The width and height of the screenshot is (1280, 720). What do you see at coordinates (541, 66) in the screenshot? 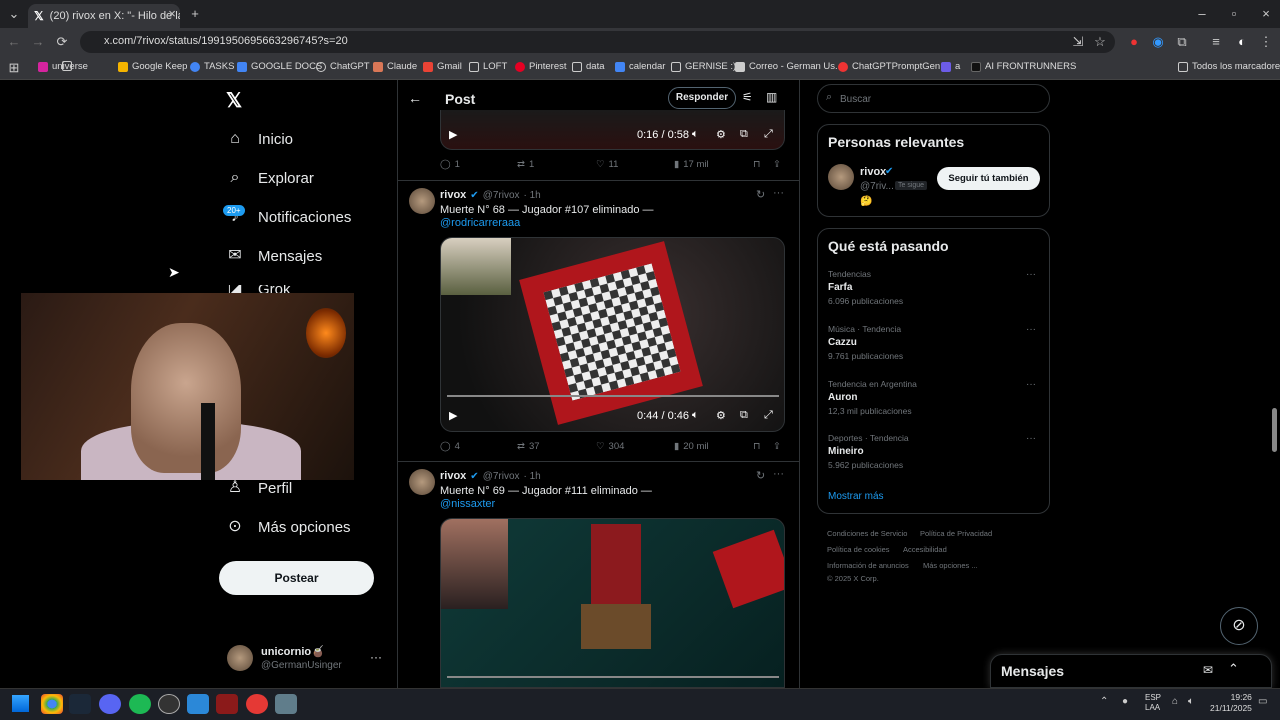
I see `bookmark-pinterest: Pinterest` at bounding box center [541, 66].